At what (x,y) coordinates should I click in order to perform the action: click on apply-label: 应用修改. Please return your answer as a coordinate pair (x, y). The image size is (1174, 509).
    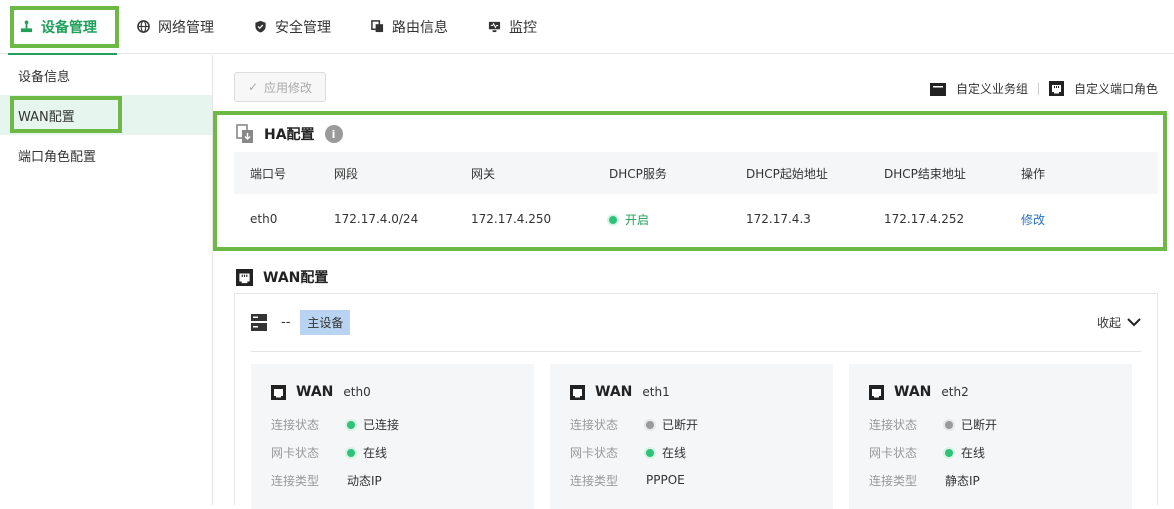
    Looking at the image, I should click on (288, 87).